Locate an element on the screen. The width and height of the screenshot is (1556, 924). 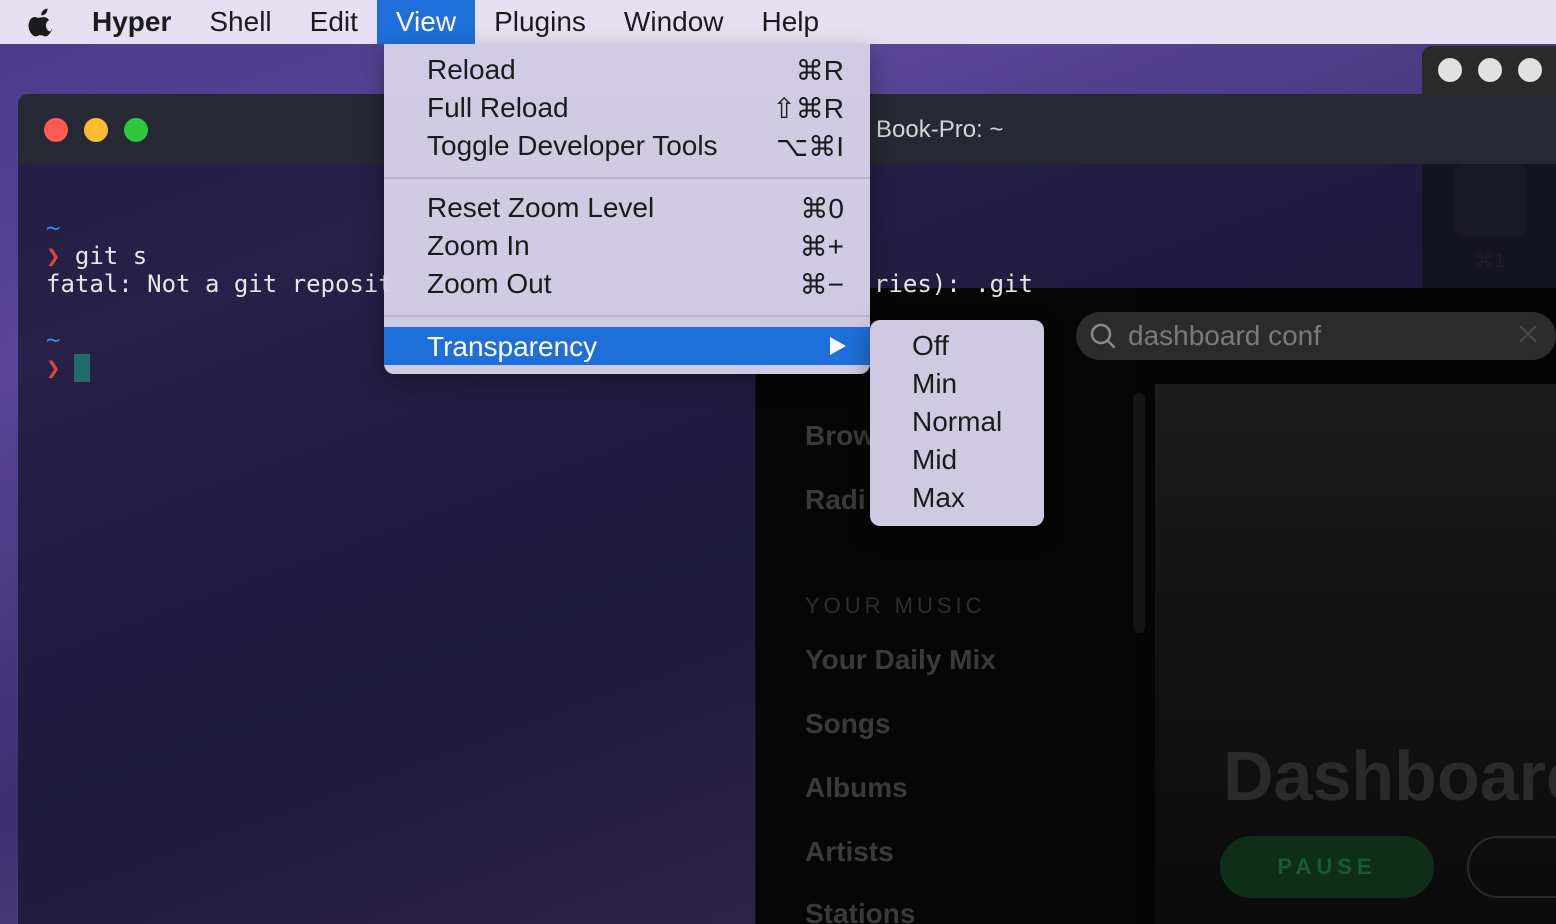
menu-item-full-reload: Full Reload ⇧⌘R is located at coordinates (627, 107).